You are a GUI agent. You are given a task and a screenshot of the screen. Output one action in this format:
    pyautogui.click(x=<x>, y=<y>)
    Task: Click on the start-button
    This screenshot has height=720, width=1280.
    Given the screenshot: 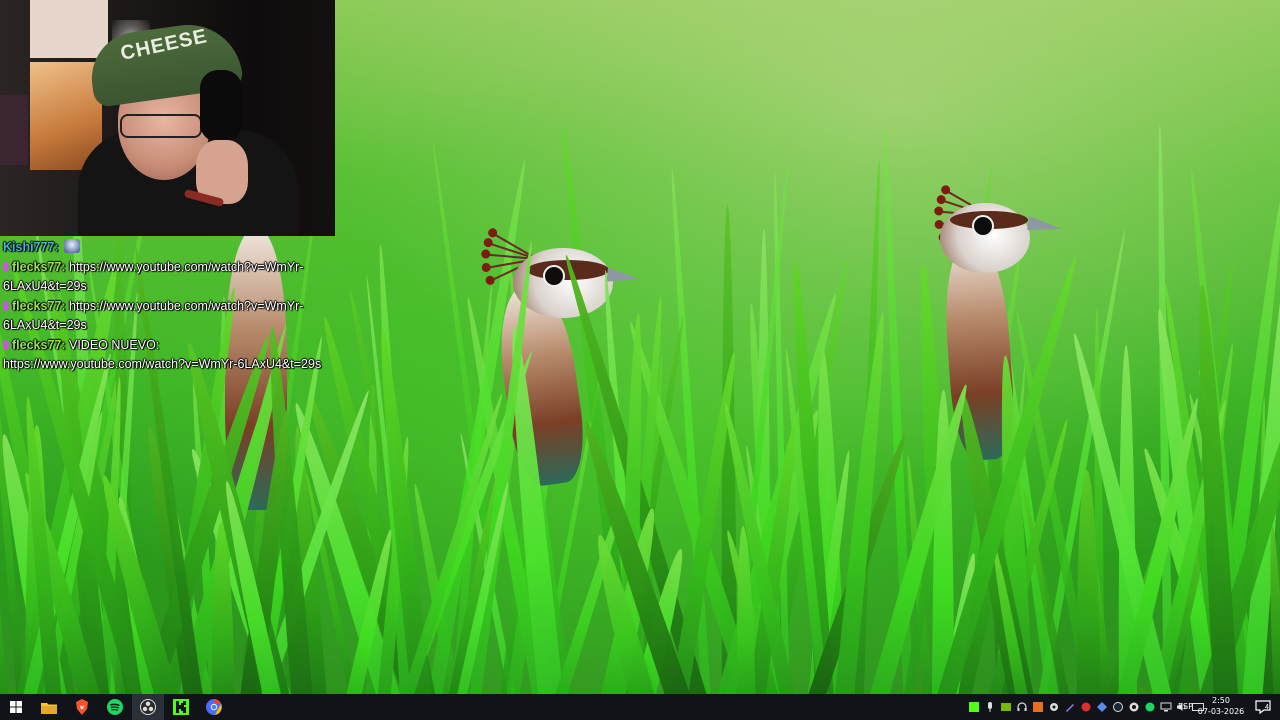 What is the action you would take?
    pyautogui.click(x=16, y=707)
    